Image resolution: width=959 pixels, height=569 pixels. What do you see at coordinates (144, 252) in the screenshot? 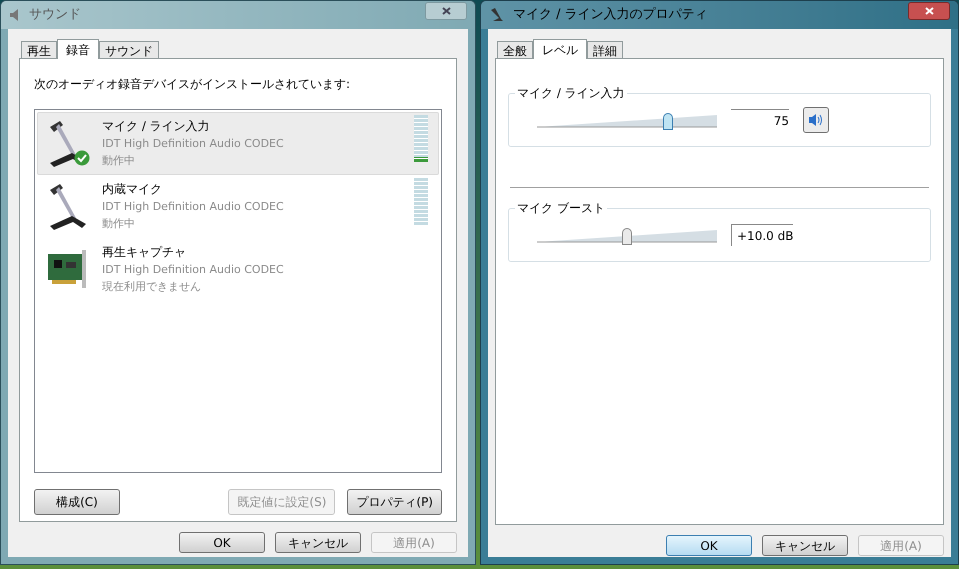
I see `device-name: 再生キャプチャ` at bounding box center [144, 252].